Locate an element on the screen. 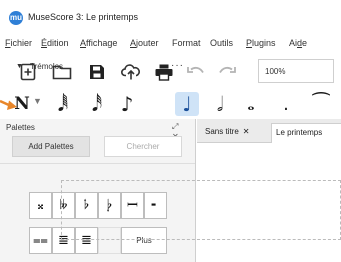 This screenshot has width=341, height=262. score-tabs: Sans titre ✕ Le printemps is located at coordinates (269, 131).